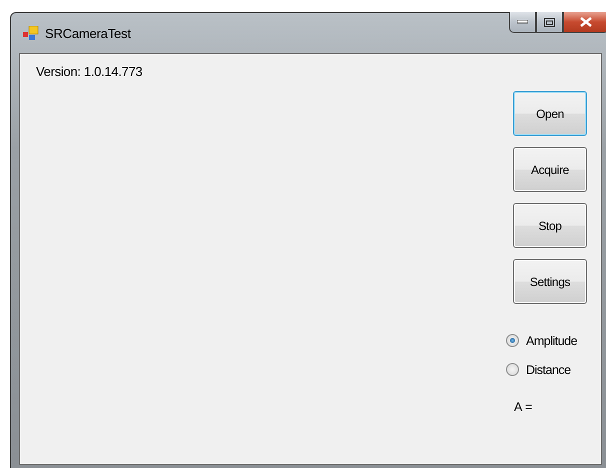 The height and width of the screenshot is (468, 606). Describe the element at coordinates (550, 225) in the screenshot. I see `action-button: Stop` at that location.